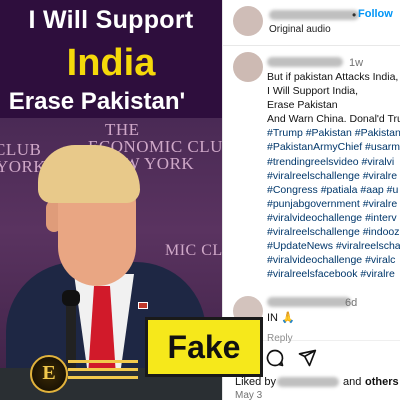  What do you see at coordinates (309, 302) in the screenshot?
I see `commenter-username-blurred` at bounding box center [309, 302].